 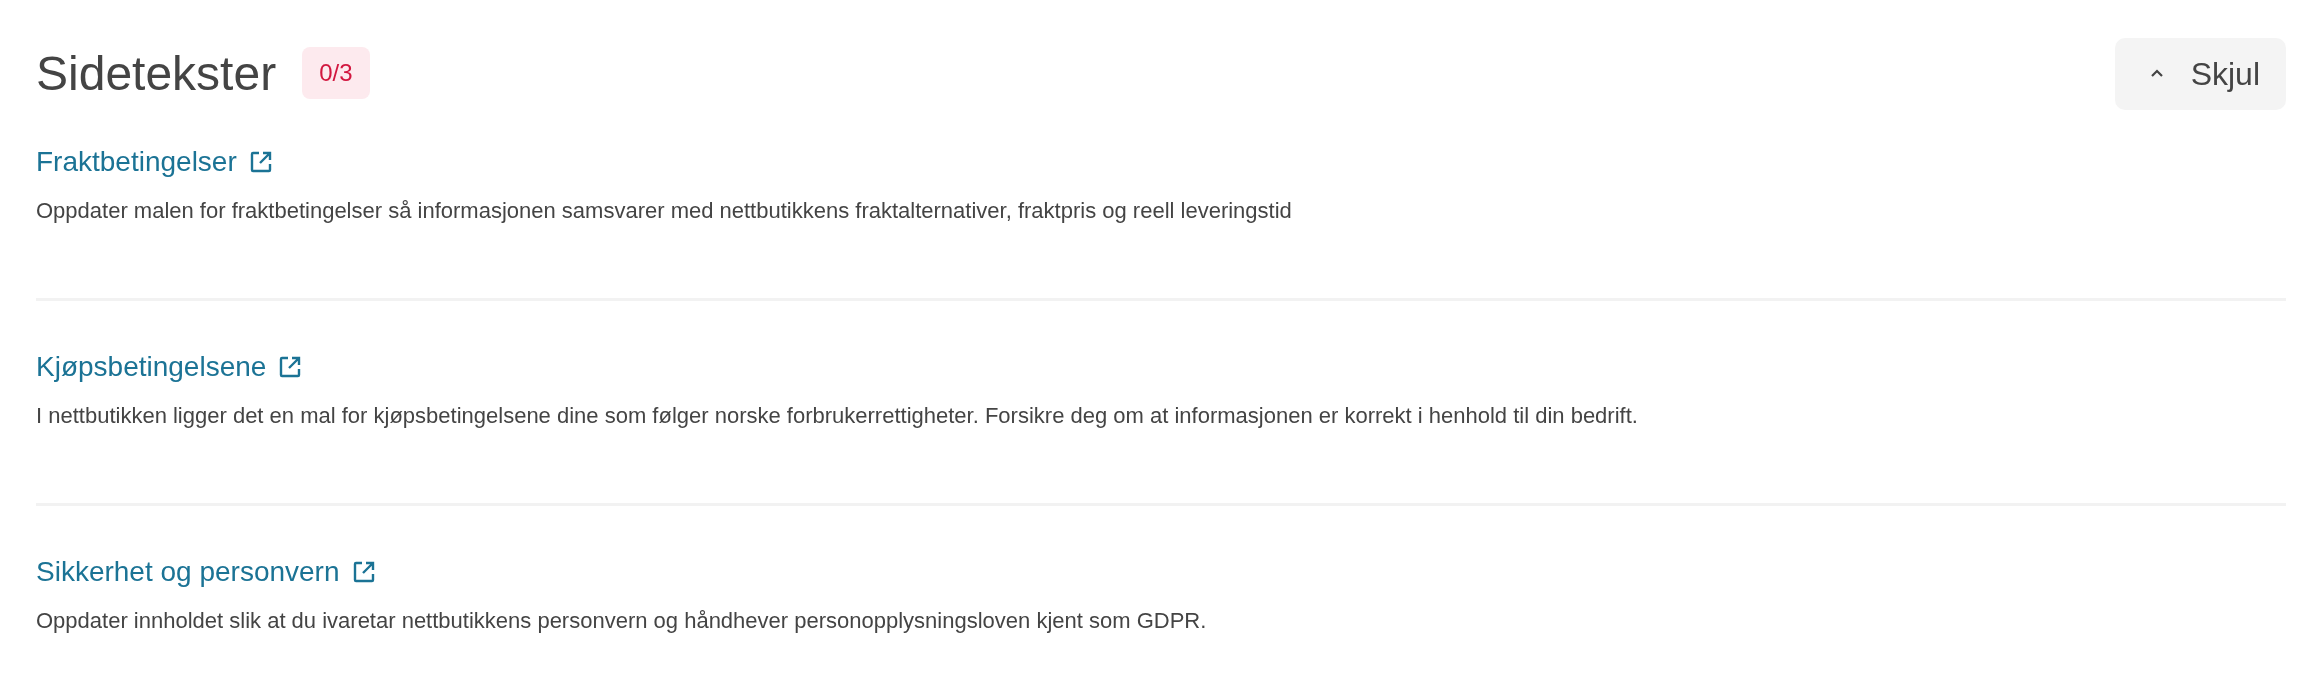 What do you see at coordinates (154, 162) in the screenshot?
I see `page-link: Fraktbetingelser` at bounding box center [154, 162].